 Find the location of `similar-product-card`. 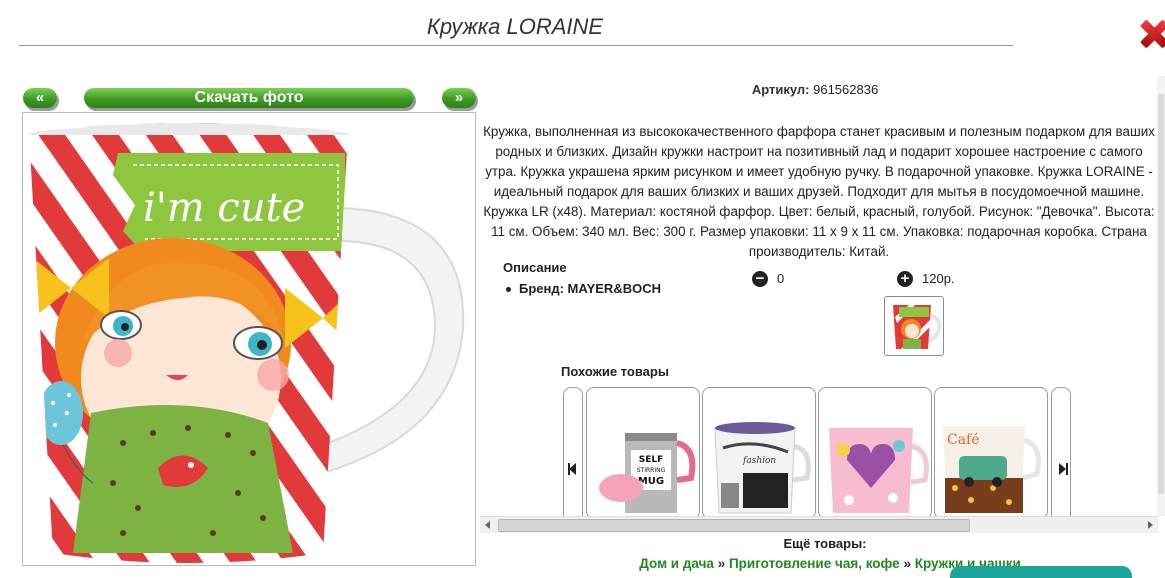

similar-product-card is located at coordinates (875, 453).